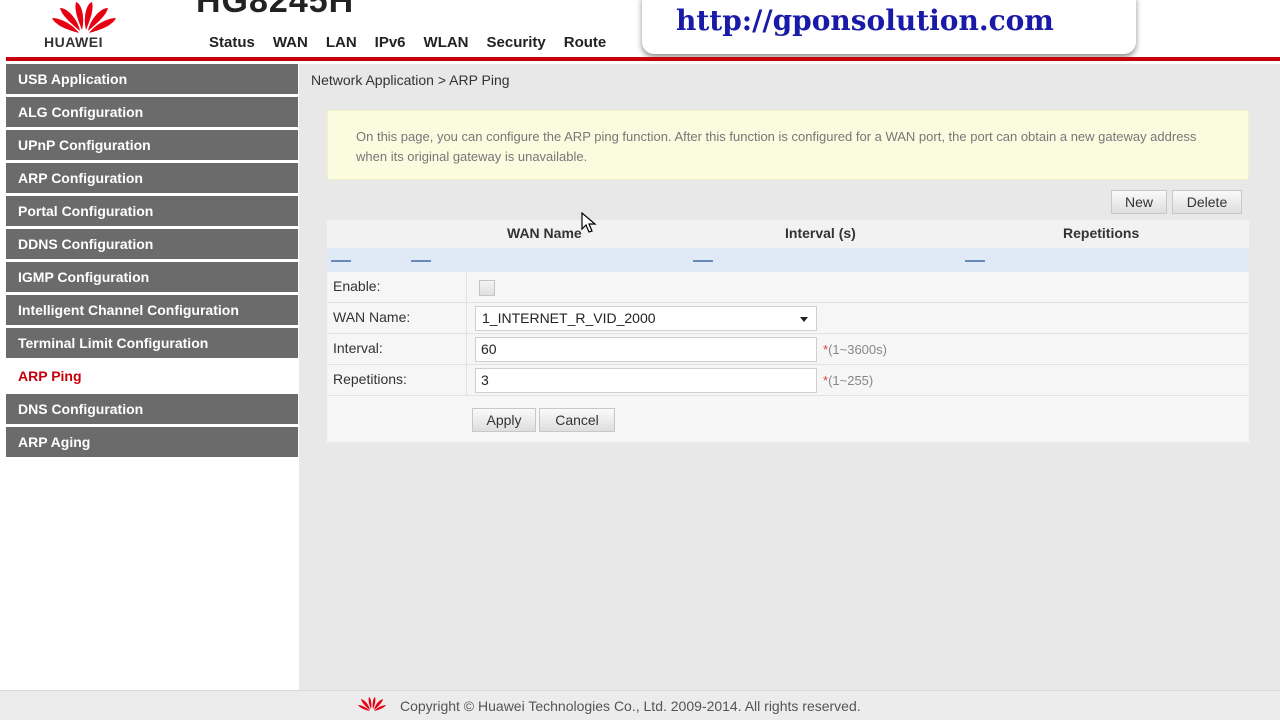 This screenshot has width=1280, height=720. I want to click on interval-hint: *(1~3600s), so click(855, 349).